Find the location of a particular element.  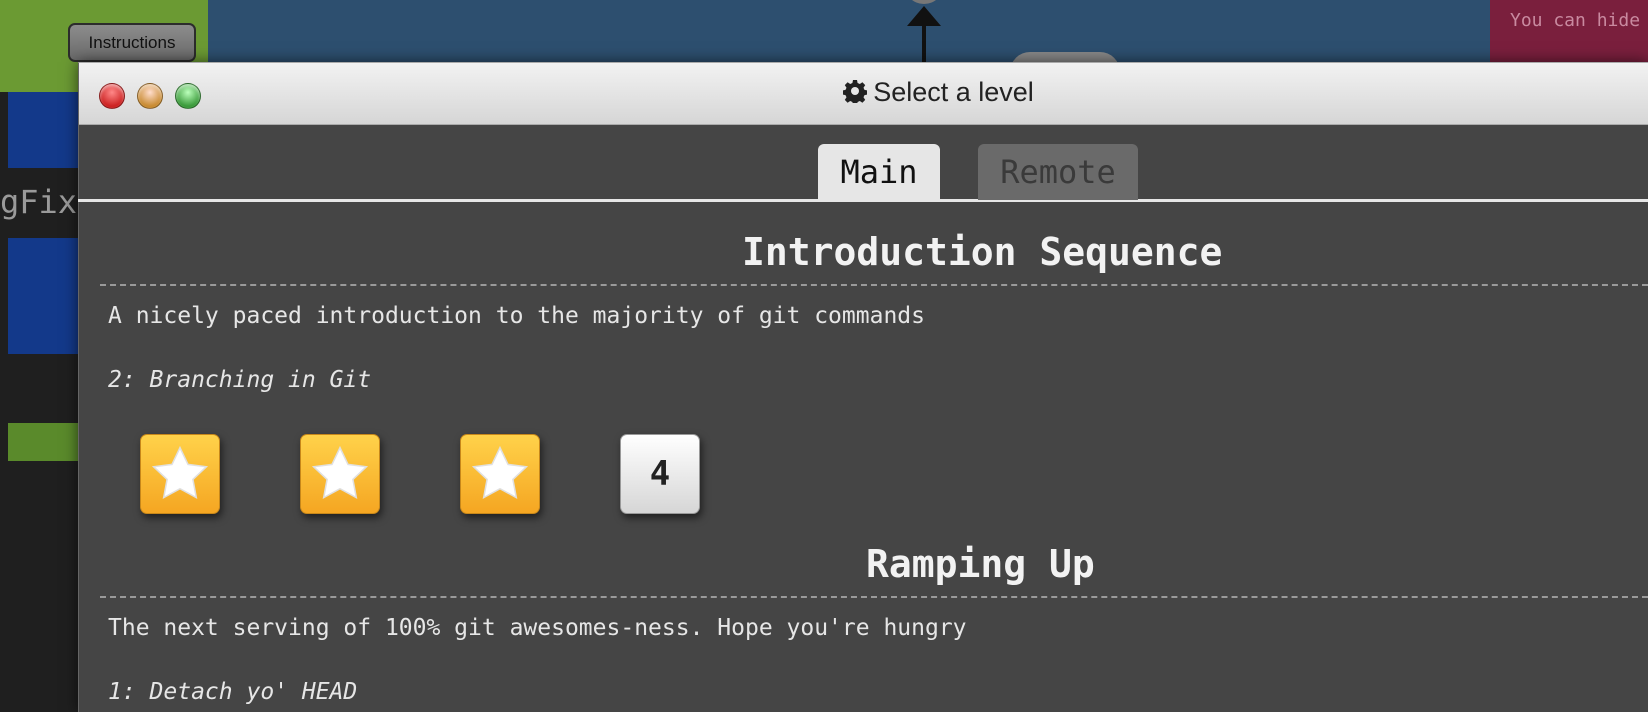

arrow-line is located at coordinates (924, 42).